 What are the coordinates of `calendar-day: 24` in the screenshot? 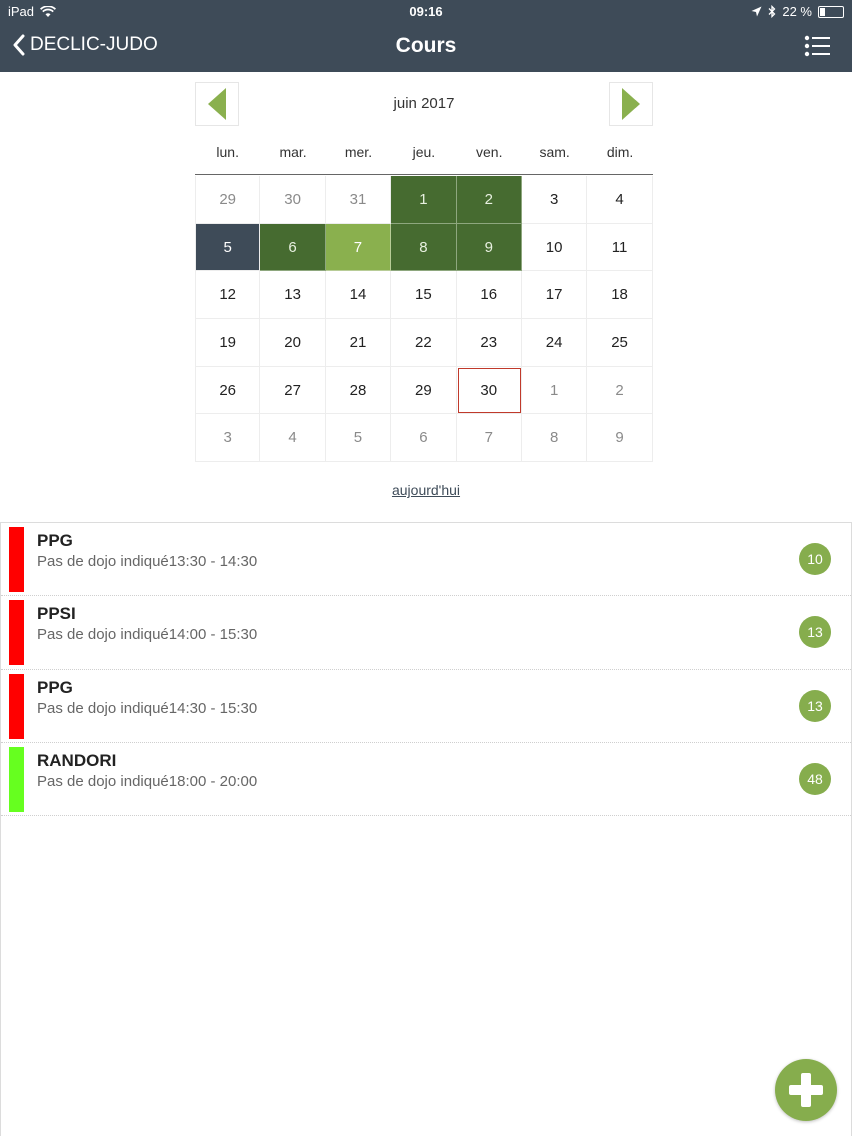 It's located at (554, 343).